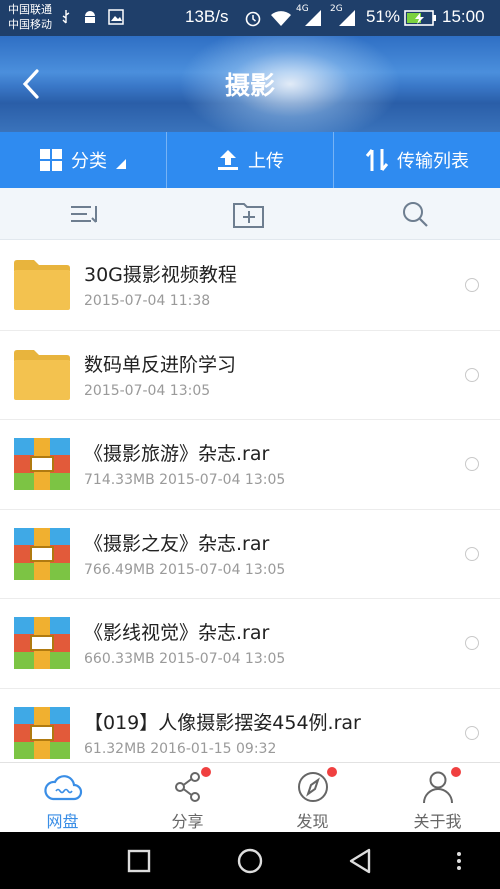 Image resolution: width=500 pixels, height=889 pixels. Describe the element at coordinates (30, 9) in the screenshot. I see `carrier-1: 中国联通` at that location.